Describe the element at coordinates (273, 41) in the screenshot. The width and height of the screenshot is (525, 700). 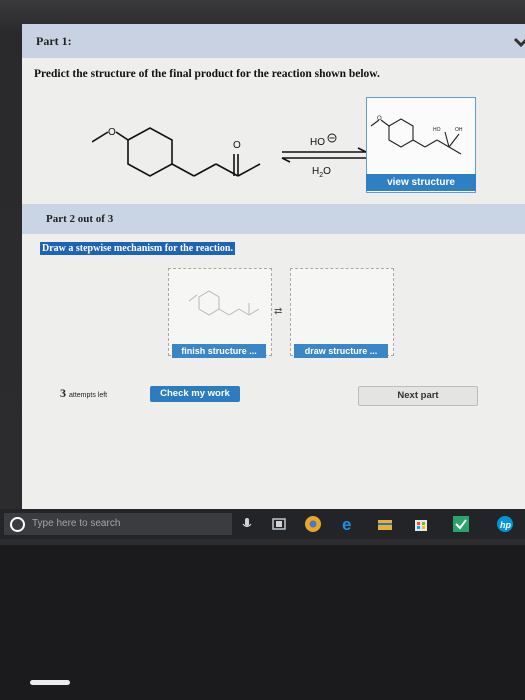
I see `part1-header: Part 1:` at that location.